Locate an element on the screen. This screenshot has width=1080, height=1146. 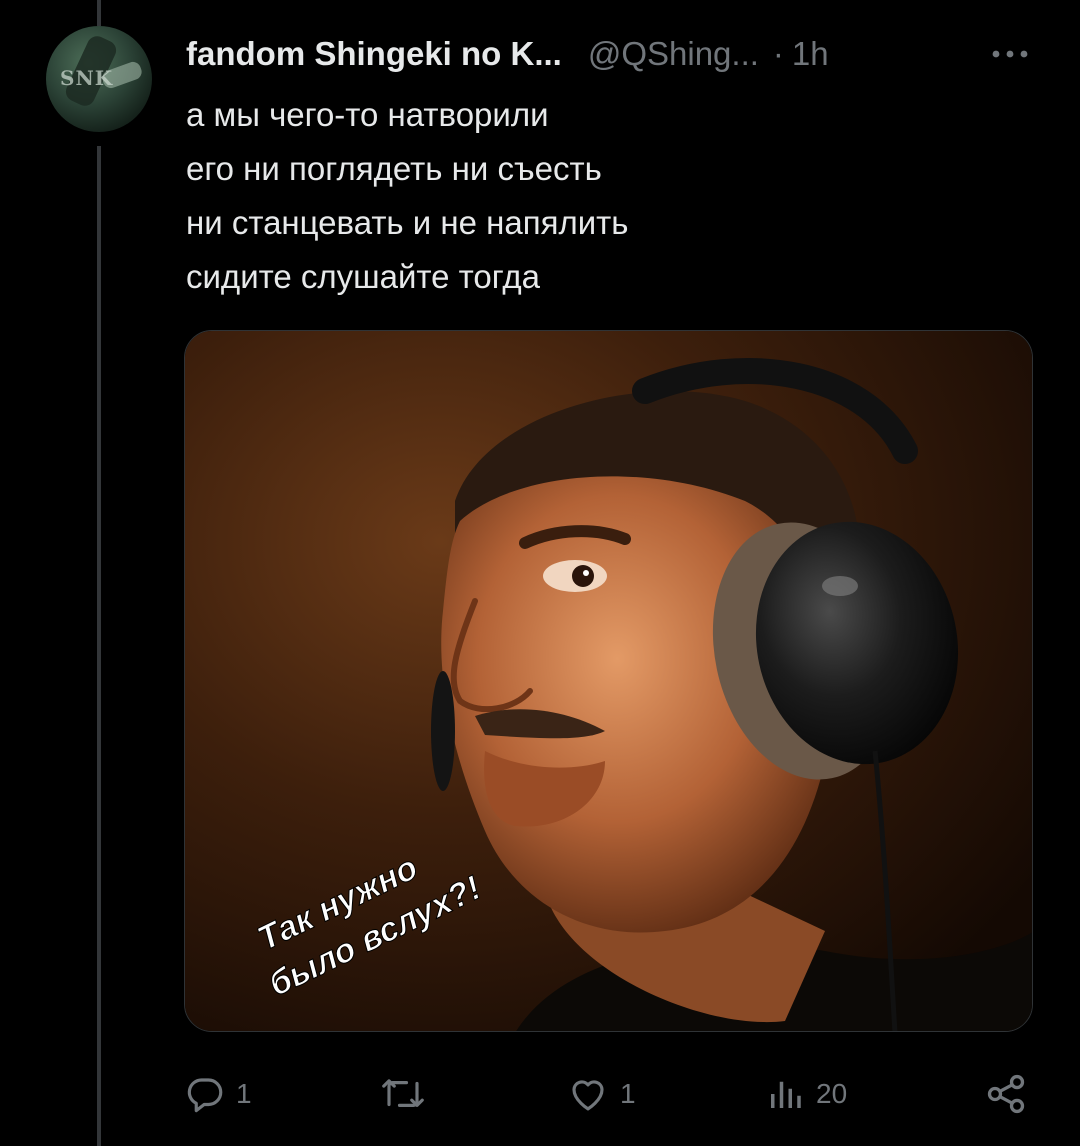
tweet-header: fandom Shingeki no K... @QShing... · 1h is located at coordinates (507, 54).